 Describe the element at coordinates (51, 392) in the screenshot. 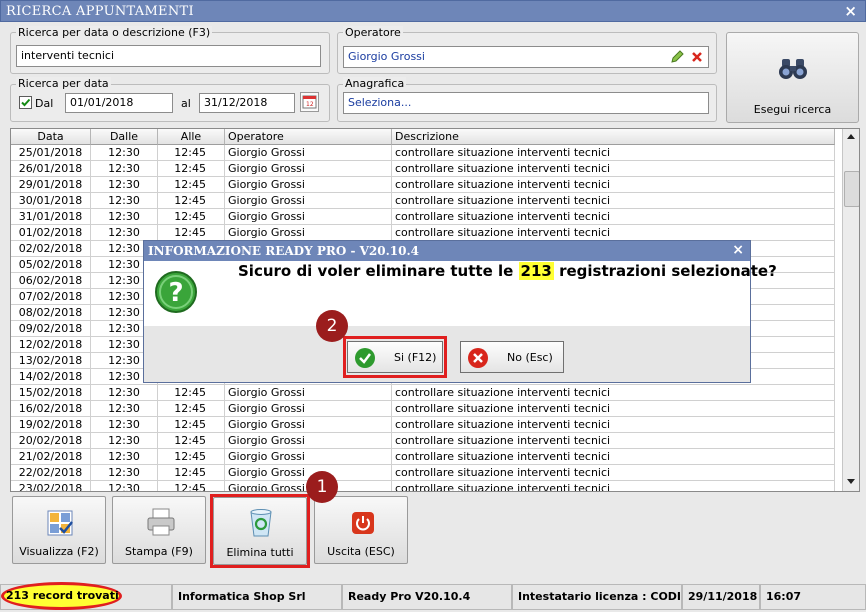

I see `cell-data: 15/02/2018` at that location.